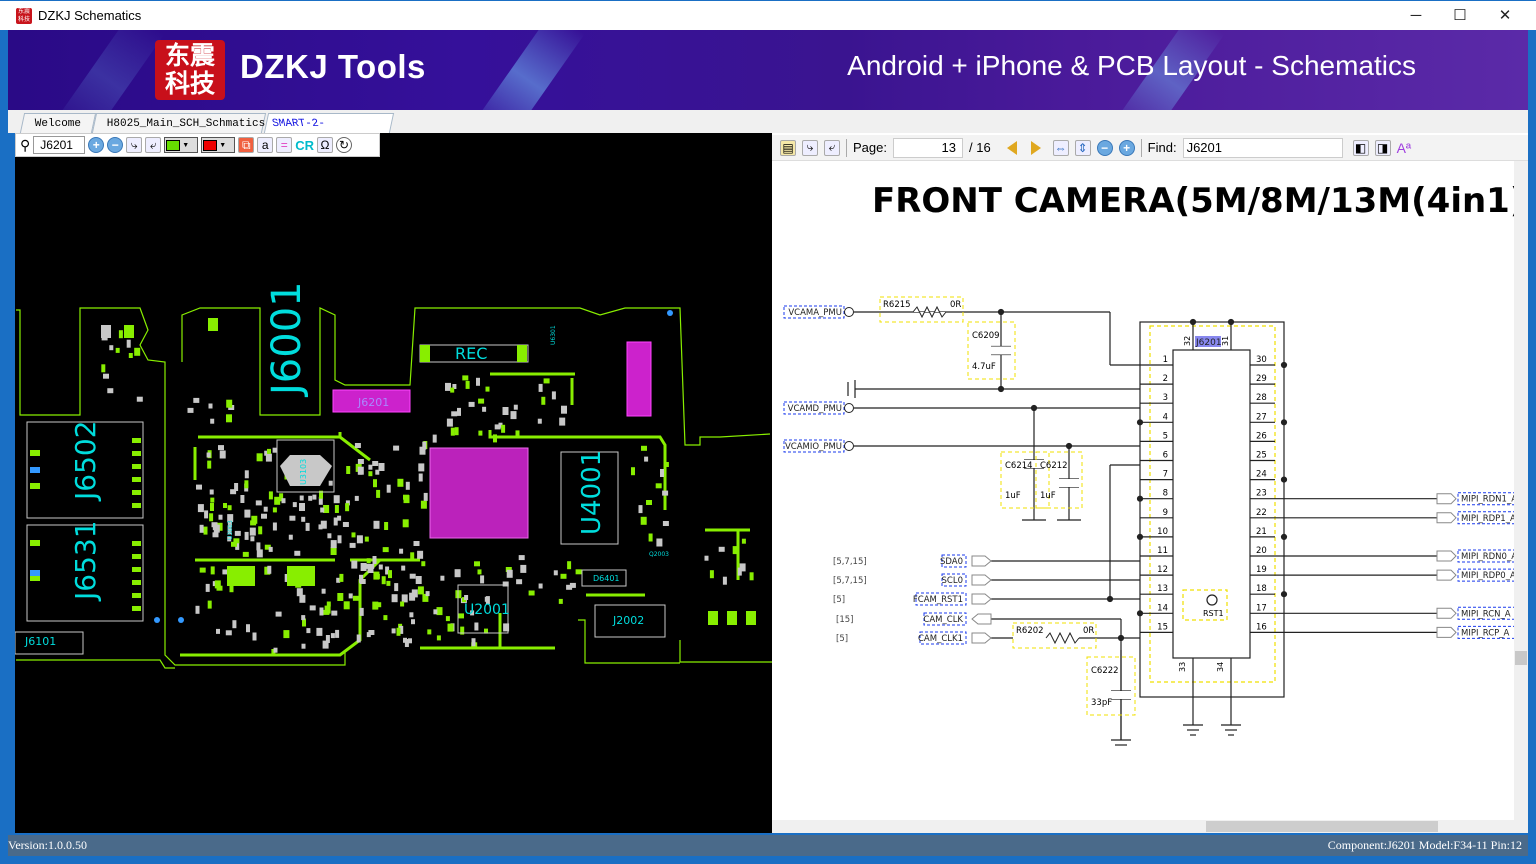 This screenshot has width=1536, height=864. Describe the element at coordinates (59, 145) in the screenshot. I see `component-search-input` at that location.